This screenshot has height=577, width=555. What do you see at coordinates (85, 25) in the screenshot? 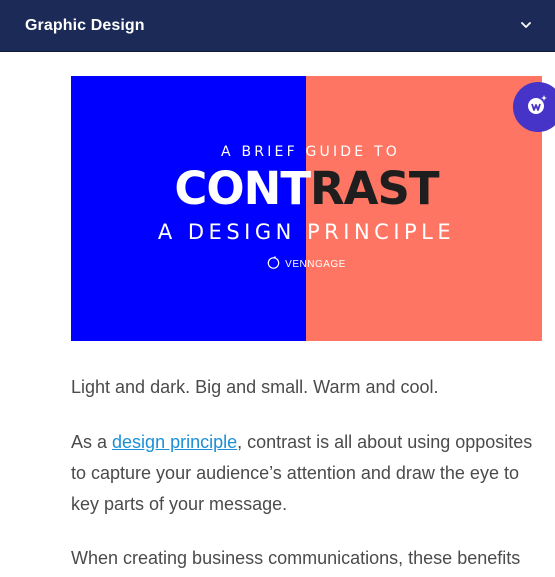
I see `category-title: Graphic Design` at bounding box center [85, 25].